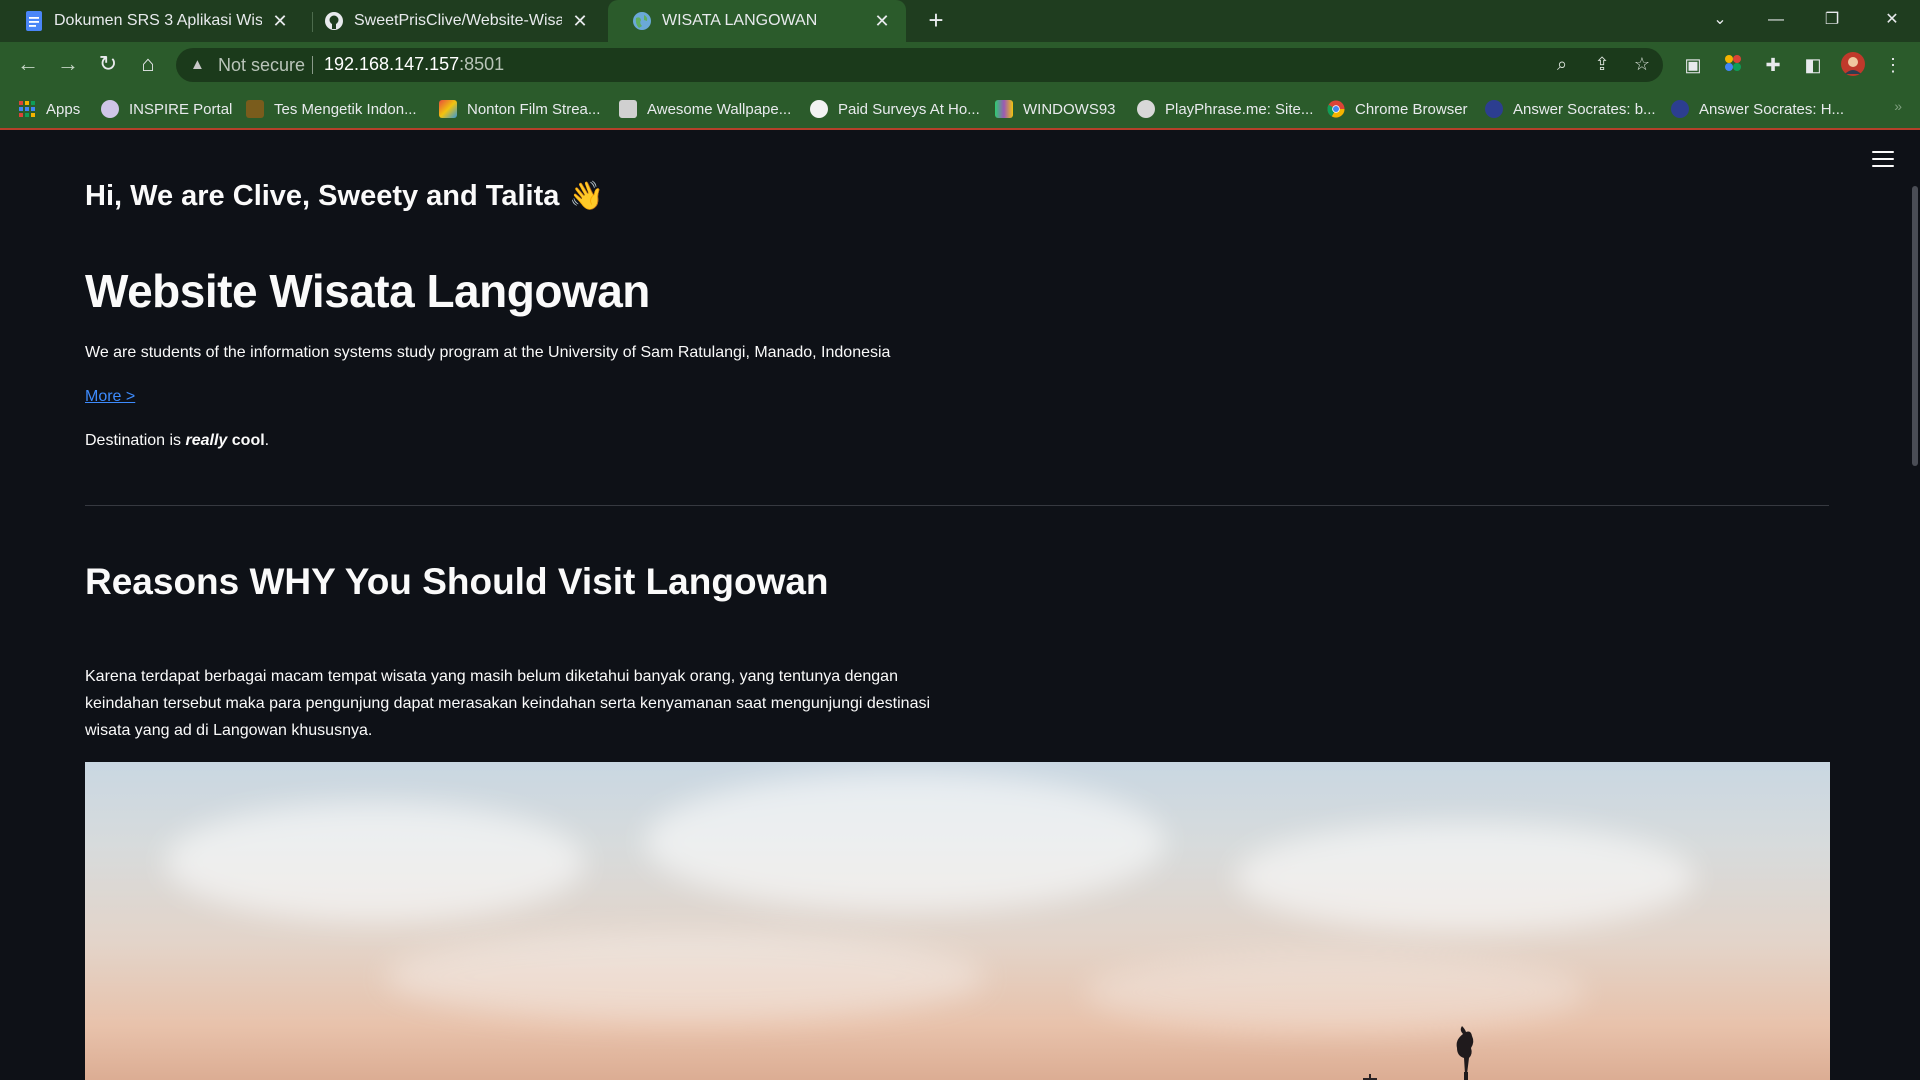 The height and width of the screenshot is (1080, 1920). I want to click on github-icon, so click(334, 21).